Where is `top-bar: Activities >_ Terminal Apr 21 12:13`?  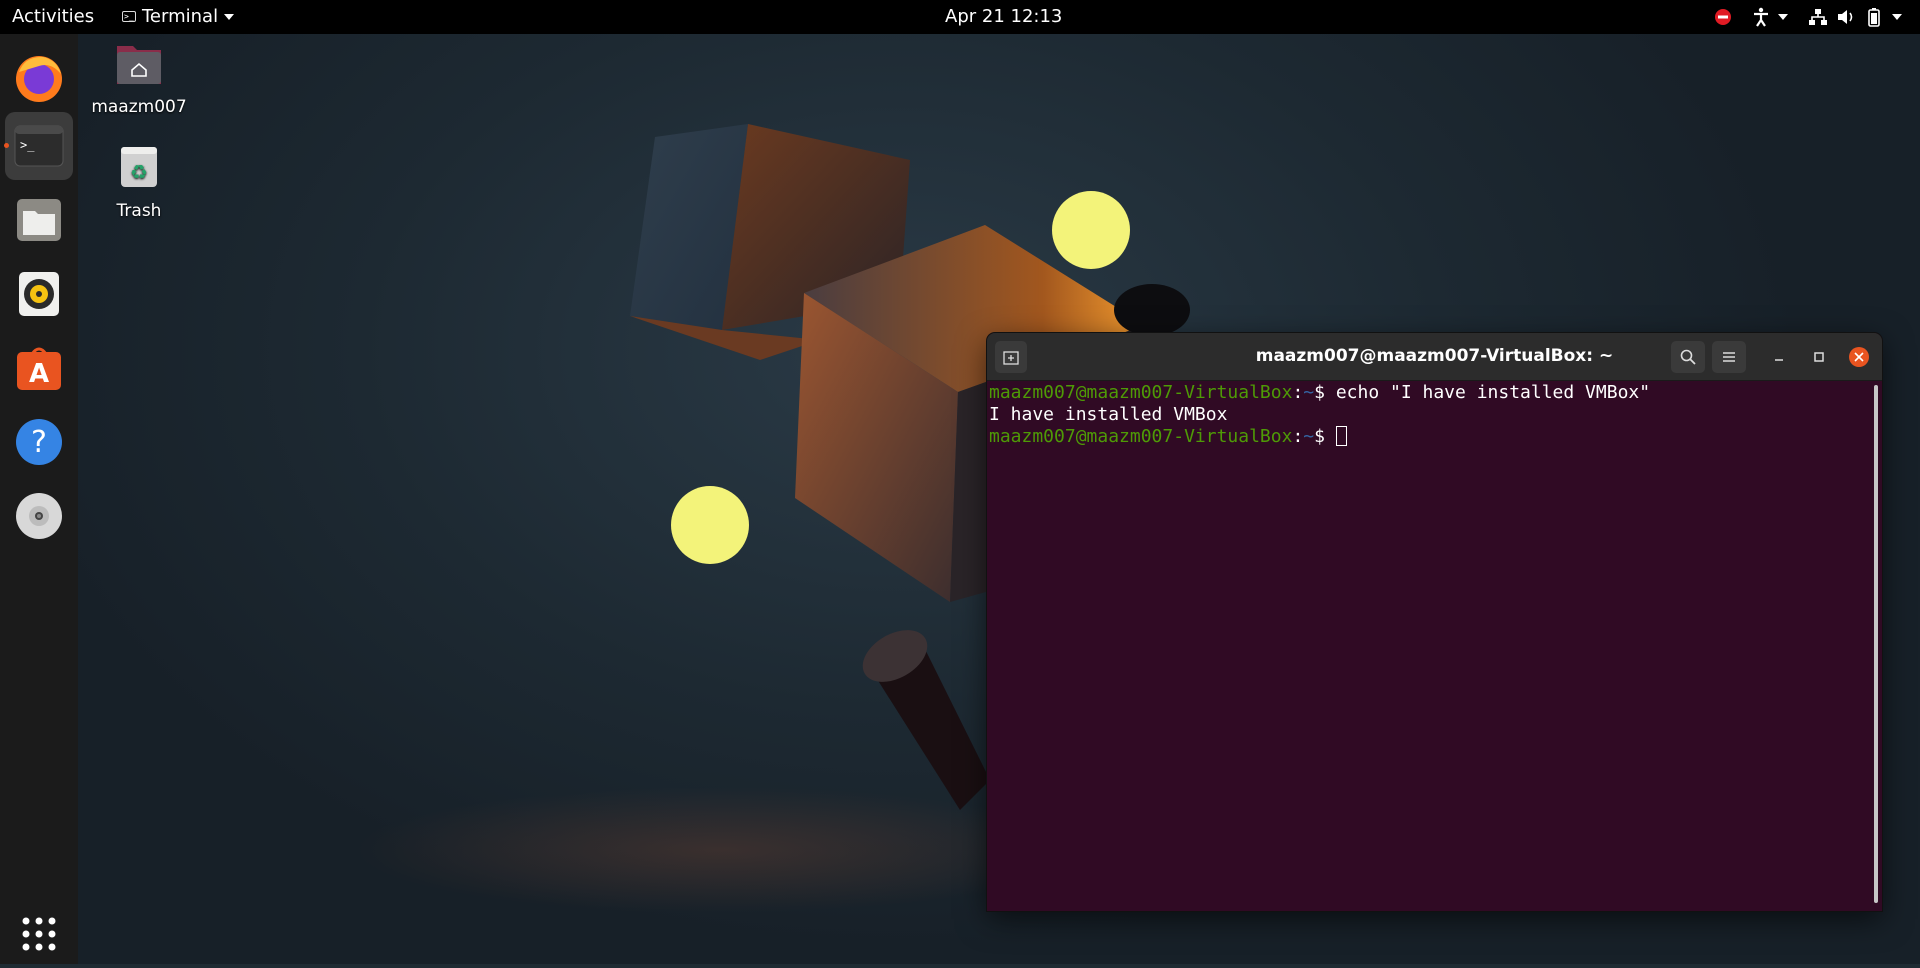
top-bar: Activities >_ Terminal Apr 21 12:13 is located at coordinates (960, 17).